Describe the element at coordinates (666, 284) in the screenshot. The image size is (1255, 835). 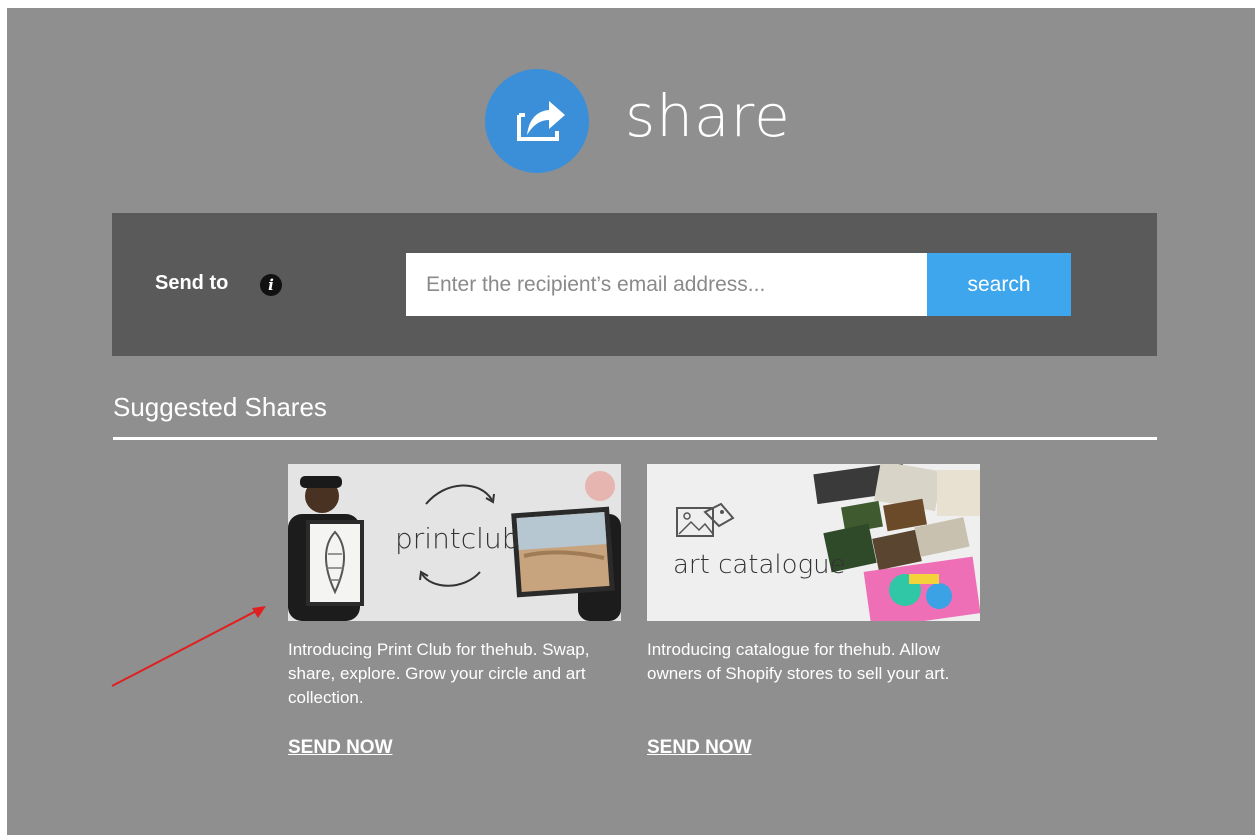
I see `recipient-email-input` at that location.